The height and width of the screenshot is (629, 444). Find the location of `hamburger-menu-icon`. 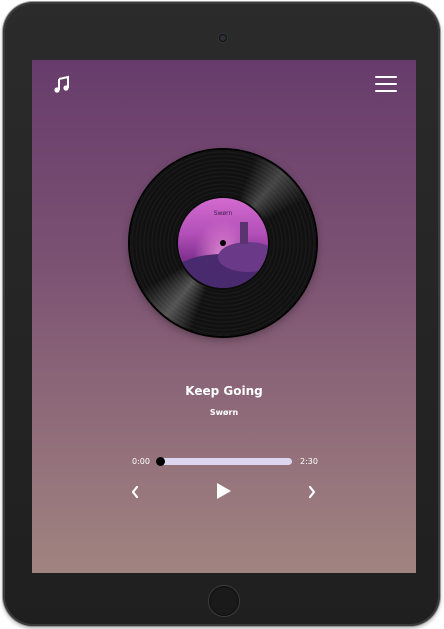

hamburger-menu-icon is located at coordinates (386, 85).